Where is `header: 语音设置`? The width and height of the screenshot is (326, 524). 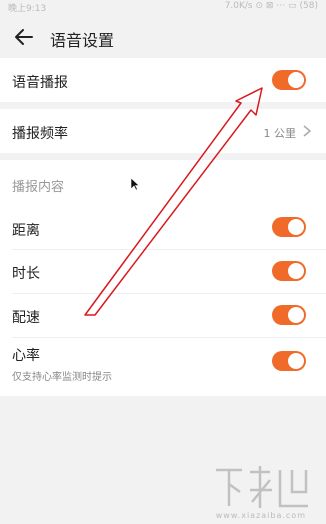 header: 语音设置 is located at coordinates (163, 36).